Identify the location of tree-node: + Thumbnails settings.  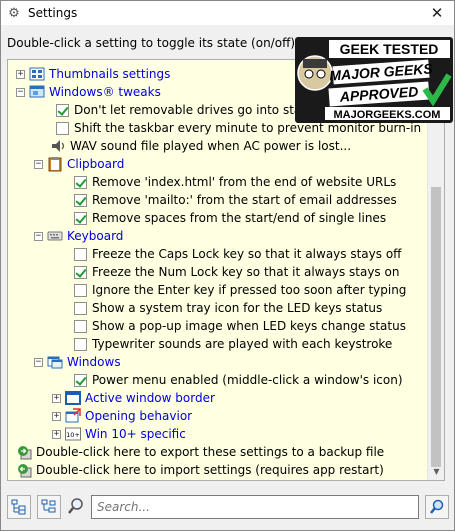
(93, 74).